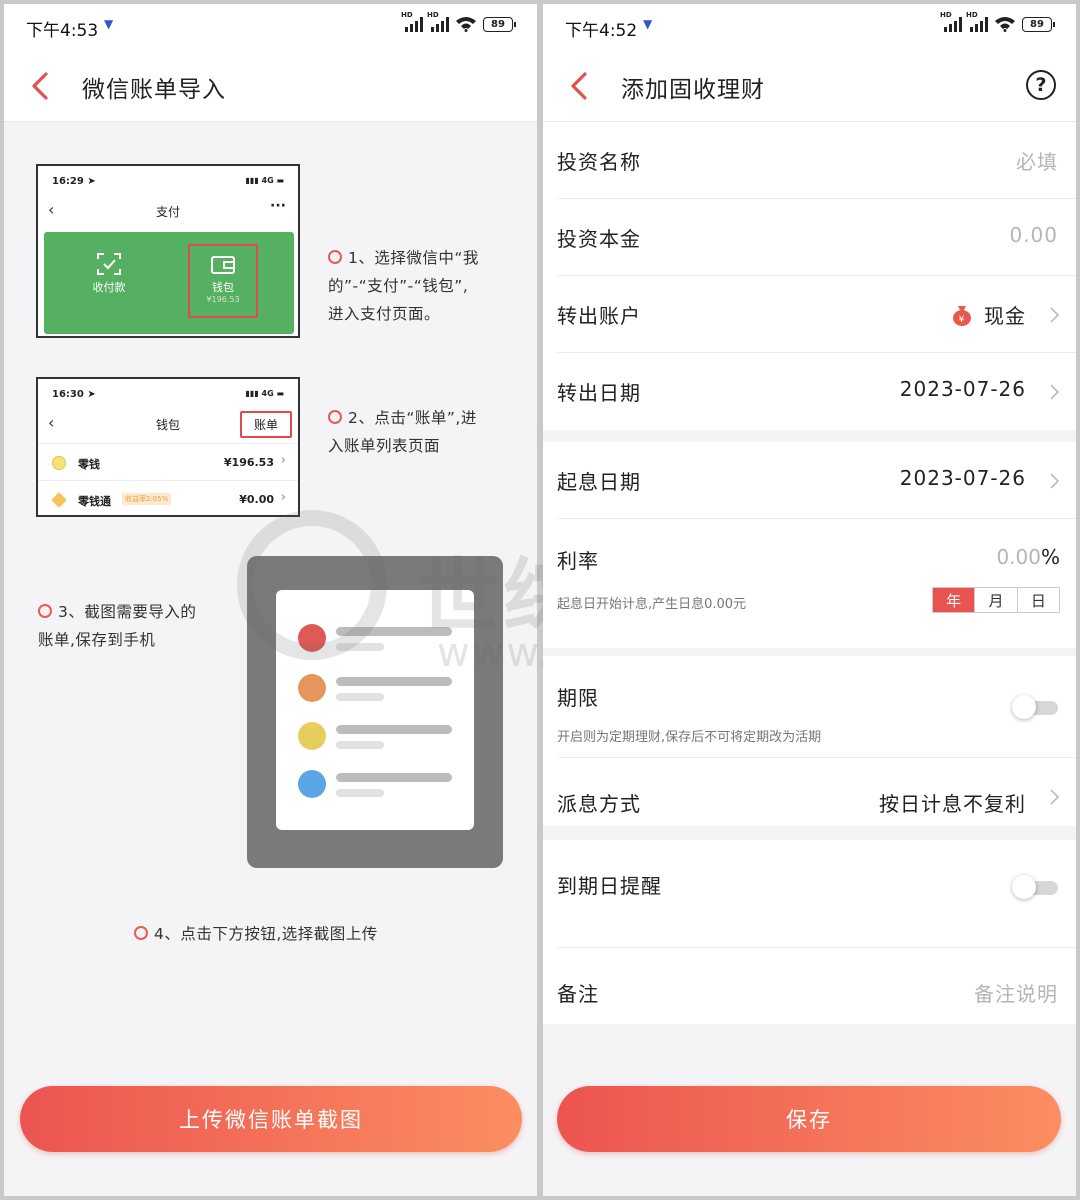  Describe the element at coordinates (223, 299) in the screenshot. I see `wallet-amount: ¥196.53` at that location.